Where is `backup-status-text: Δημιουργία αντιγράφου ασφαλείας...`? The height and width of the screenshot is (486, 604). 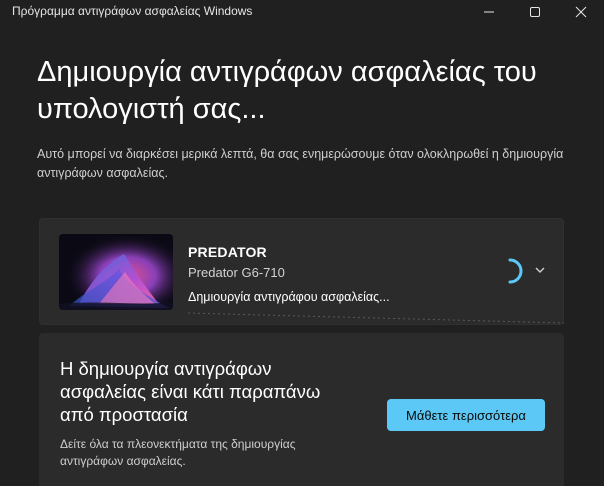 backup-status-text: Δημιουργία αντιγράφου ασφαλείας... is located at coordinates (289, 297).